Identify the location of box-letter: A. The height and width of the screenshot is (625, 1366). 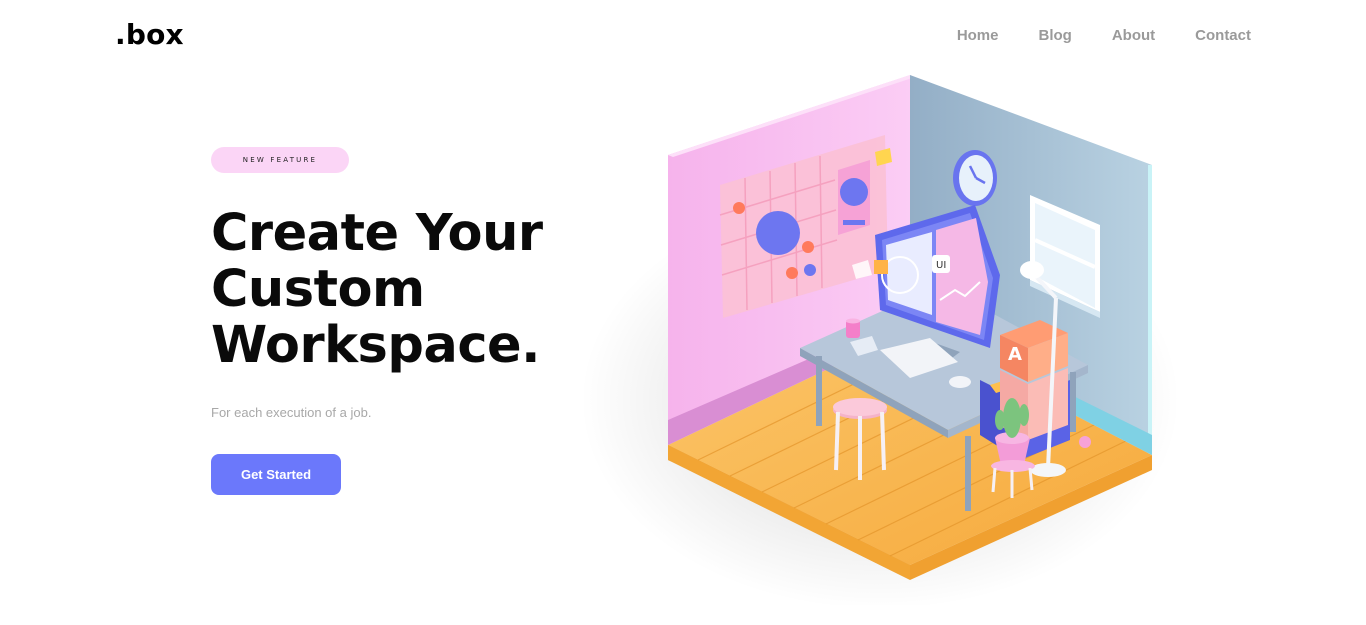
(1015, 354).